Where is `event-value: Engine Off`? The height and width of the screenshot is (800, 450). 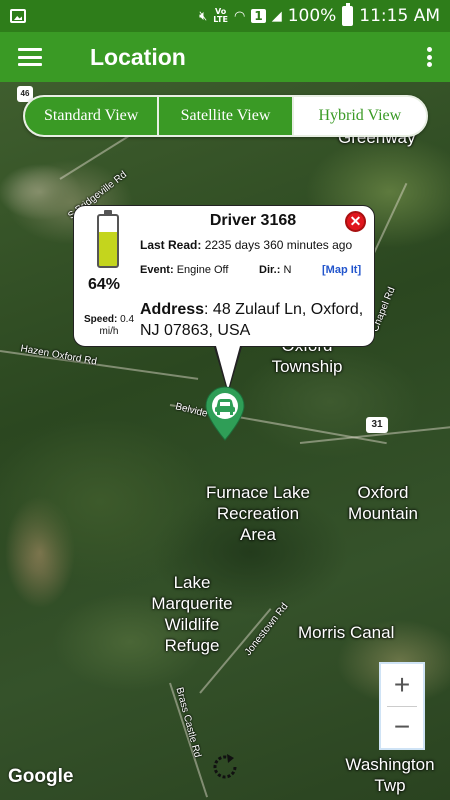
event-value: Engine Off is located at coordinates (202, 270).